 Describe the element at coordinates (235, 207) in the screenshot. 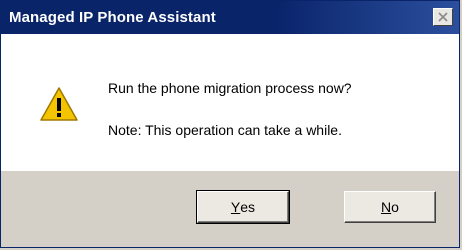

I see `yes-mnemonic: Y` at that location.